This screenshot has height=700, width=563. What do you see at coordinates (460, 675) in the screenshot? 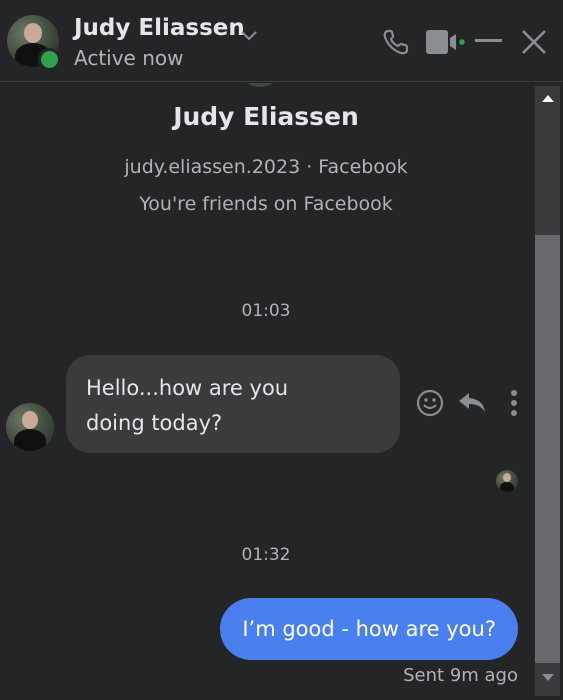
I see `message-sent-status: Sent 9m ago` at bounding box center [460, 675].